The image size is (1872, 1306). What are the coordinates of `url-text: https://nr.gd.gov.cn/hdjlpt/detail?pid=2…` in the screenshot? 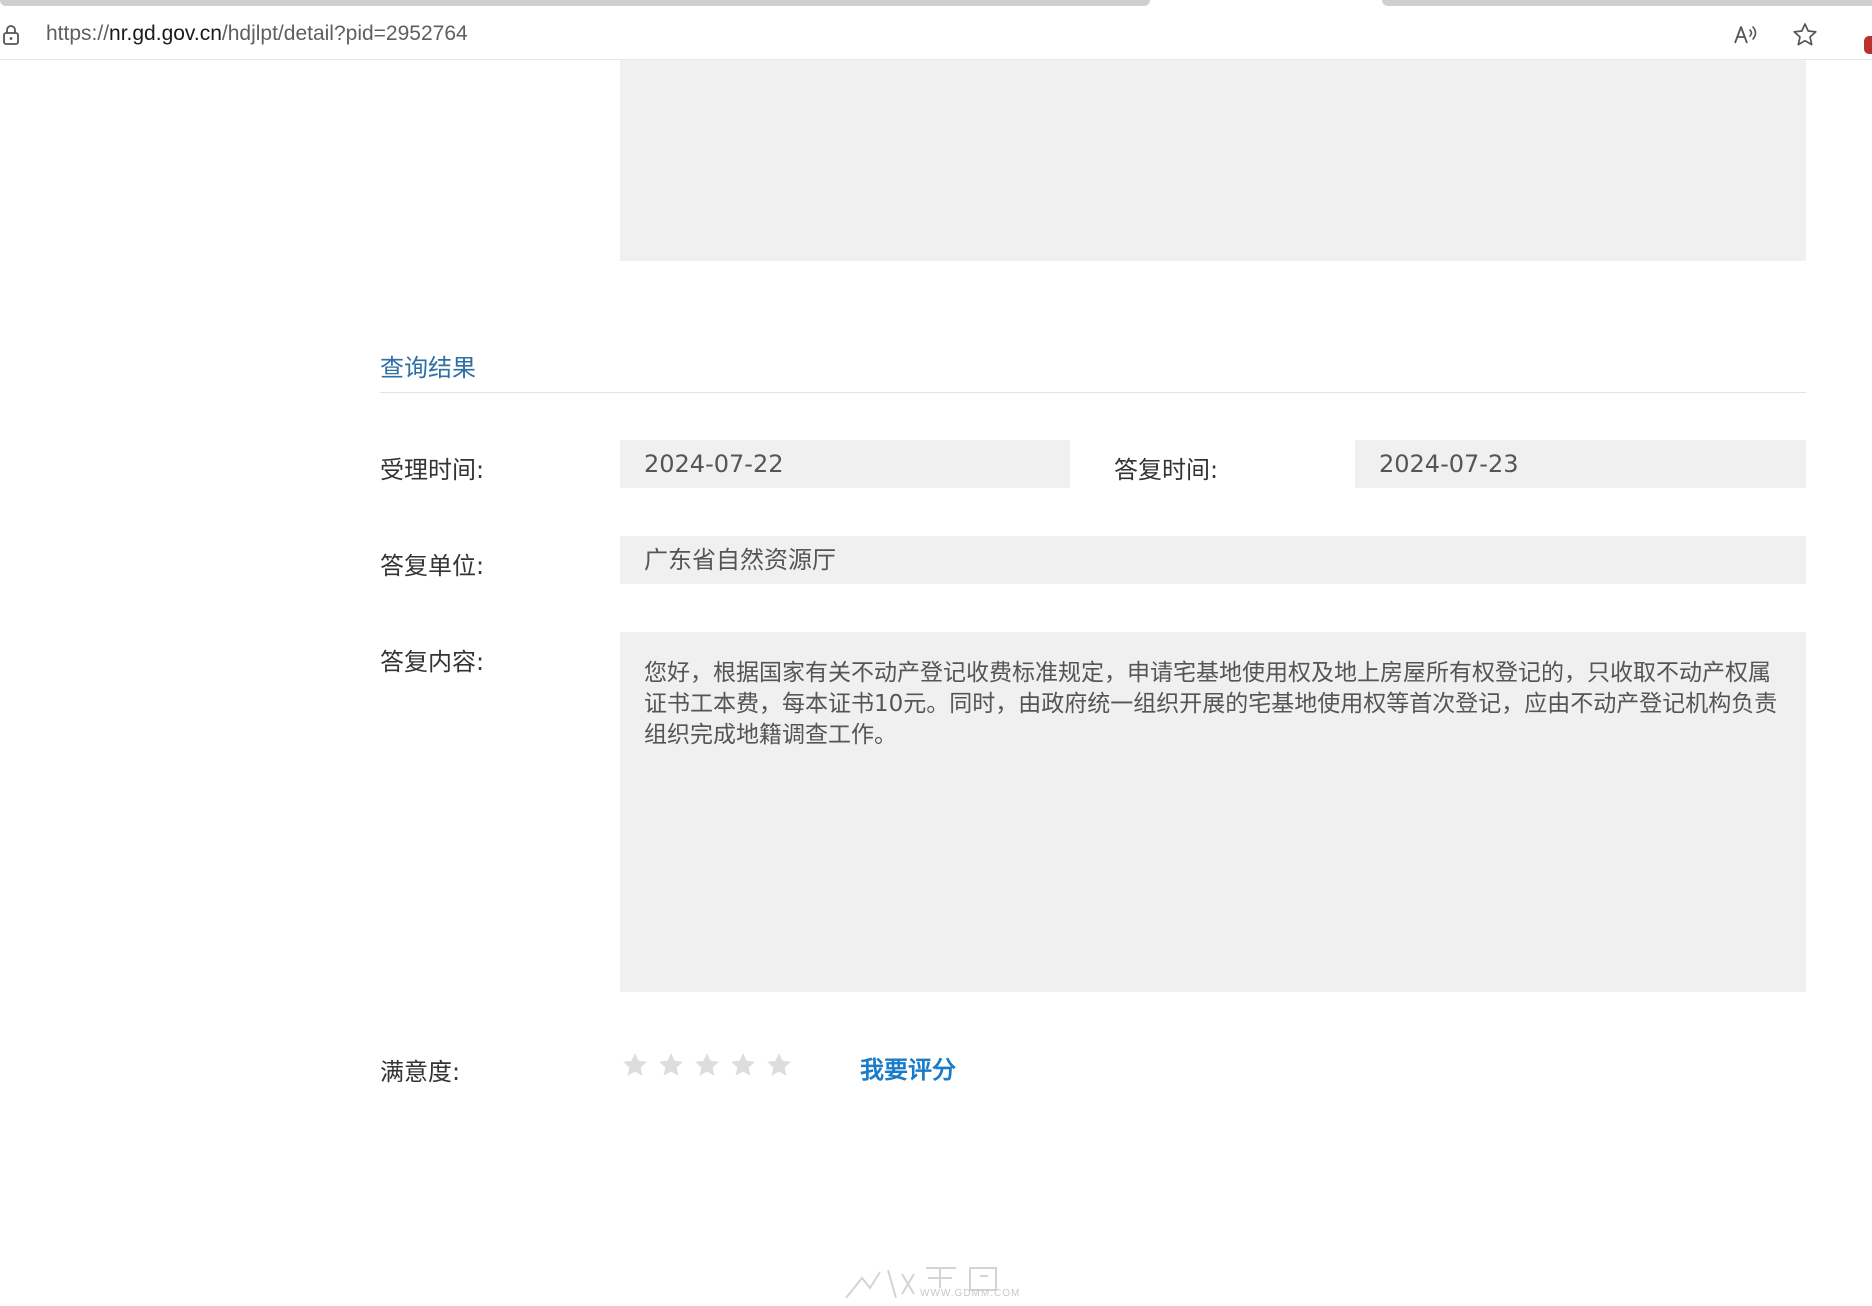 It's located at (257, 34).